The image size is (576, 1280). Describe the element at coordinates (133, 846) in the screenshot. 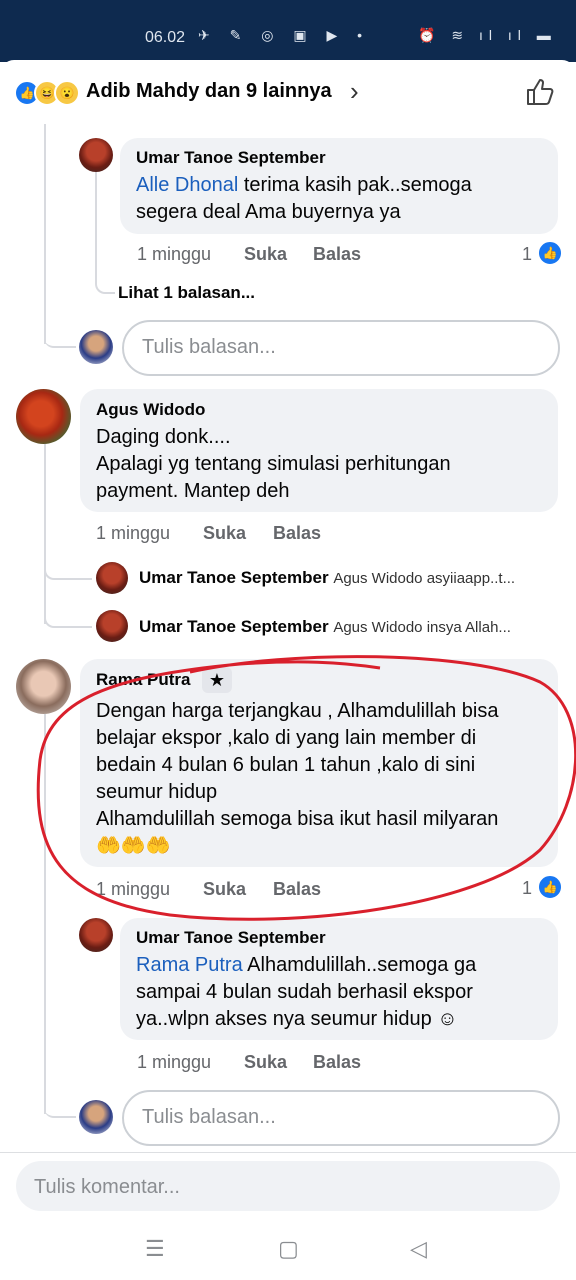

I see `emoji: 🤲🤲🤲` at that location.